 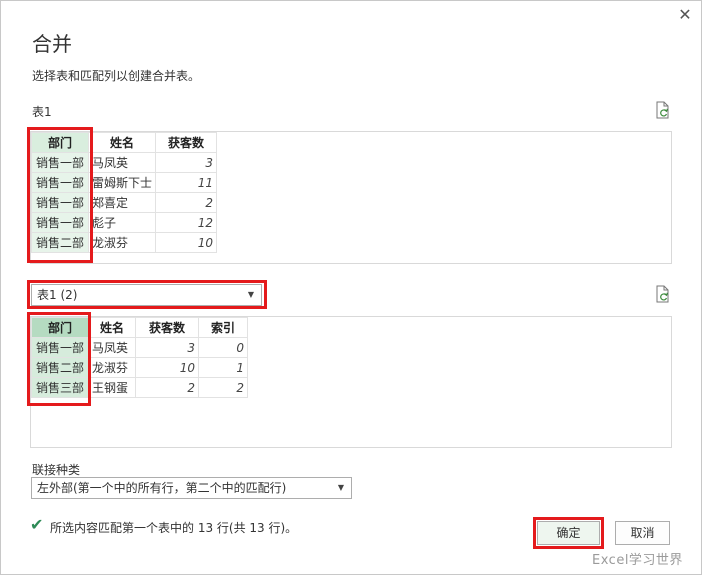 What do you see at coordinates (642, 533) in the screenshot?
I see `cancel-button: 取消` at bounding box center [642, 533].